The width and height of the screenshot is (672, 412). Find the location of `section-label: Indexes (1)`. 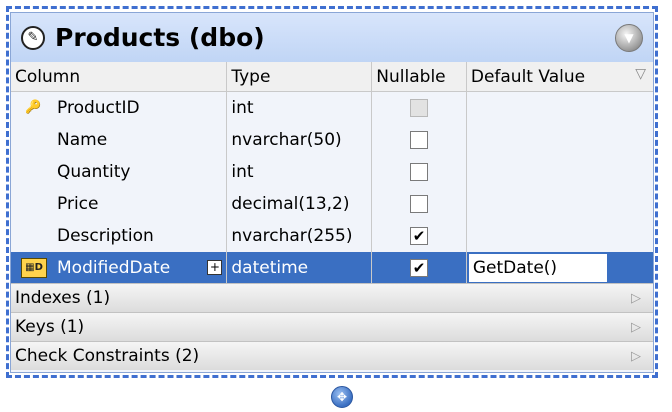

section-label: Indexes (1) is located at coordinates (63, 298).